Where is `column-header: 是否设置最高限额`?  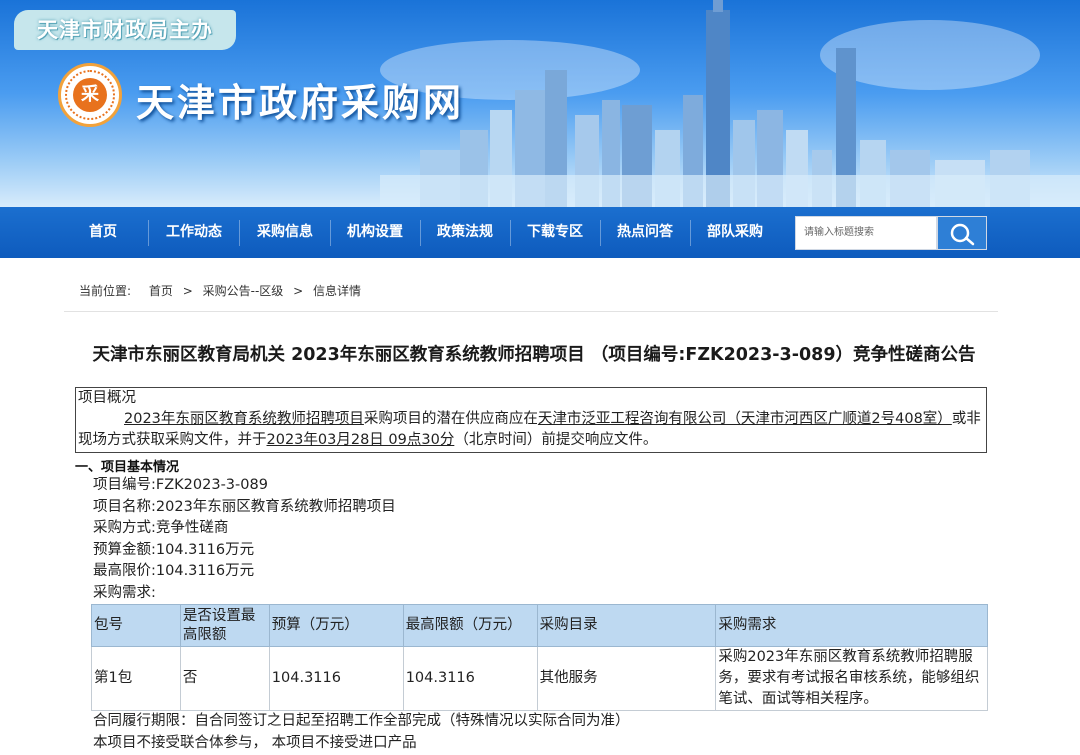
column-header: 是否设置最高限额 is located at coordinates (224, 625).